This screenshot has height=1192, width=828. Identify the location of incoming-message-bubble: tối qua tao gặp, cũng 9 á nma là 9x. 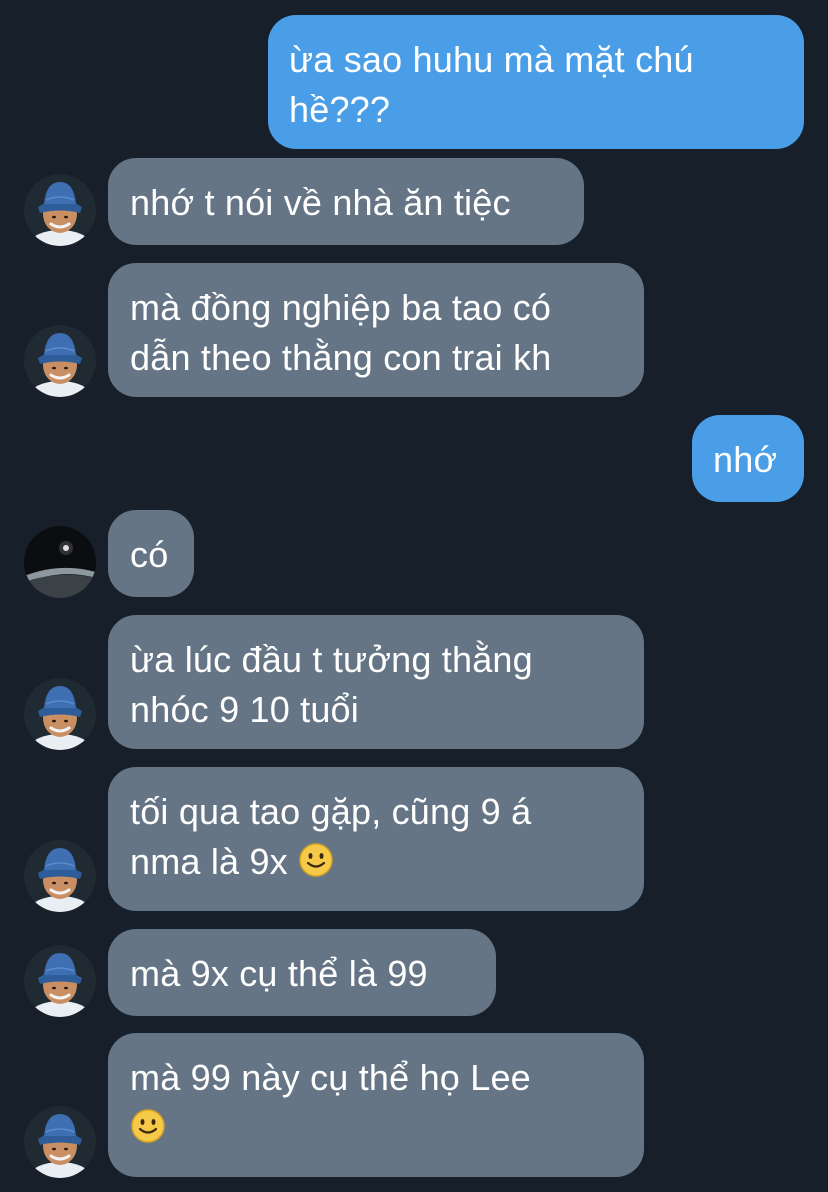
(376, 839).